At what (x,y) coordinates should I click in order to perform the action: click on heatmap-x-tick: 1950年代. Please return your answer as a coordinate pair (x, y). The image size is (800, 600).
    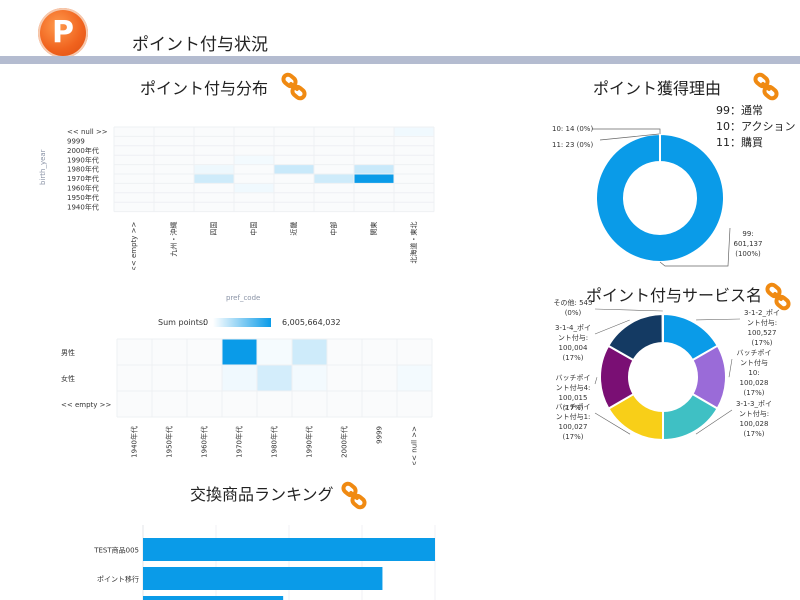
    Looking at the image, I should click on (169, 442).